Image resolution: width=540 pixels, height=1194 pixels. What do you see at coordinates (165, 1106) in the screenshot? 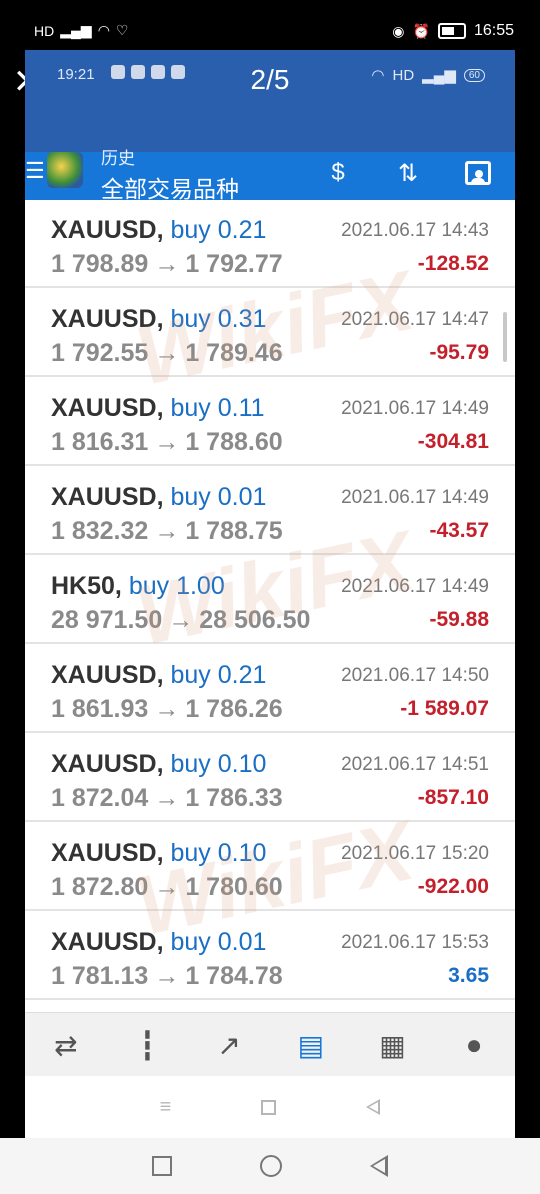
I see `menu-icon: ≡` at bounding box center [165, 1106].